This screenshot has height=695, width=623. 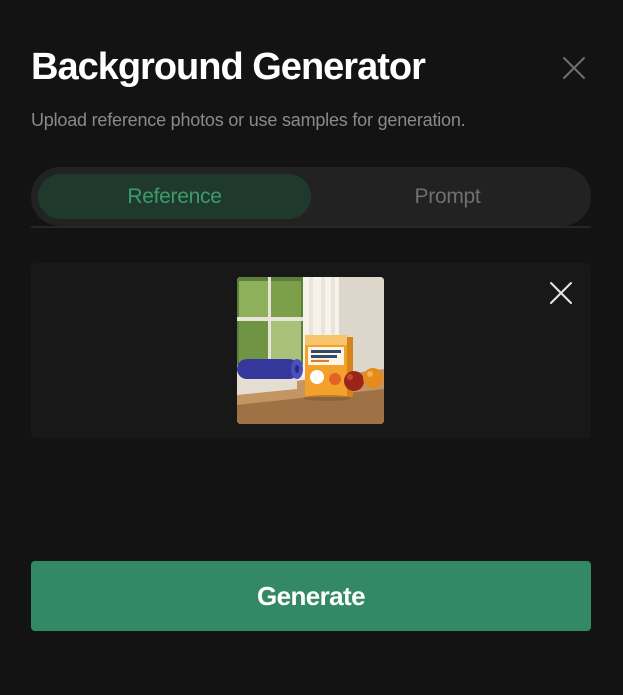 I want to click on uploaded-reference-image, so click(x=310, y=350).